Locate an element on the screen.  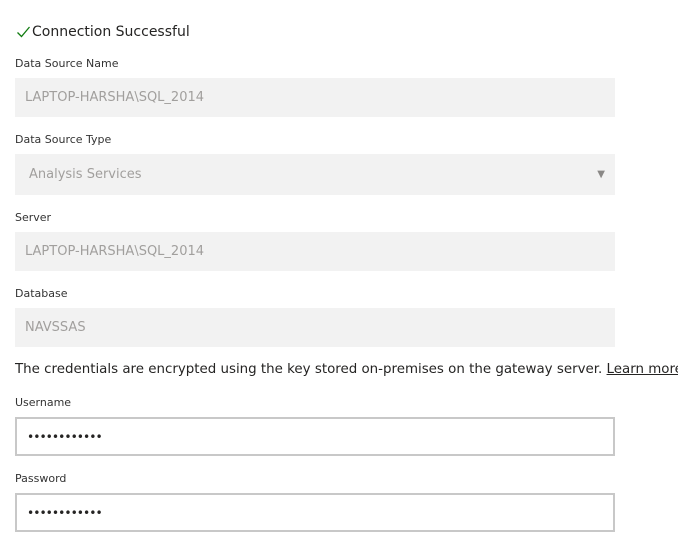
server-field: LAPTOP-HARSHA\SQL_2014 is located at coordinates (315, 251).